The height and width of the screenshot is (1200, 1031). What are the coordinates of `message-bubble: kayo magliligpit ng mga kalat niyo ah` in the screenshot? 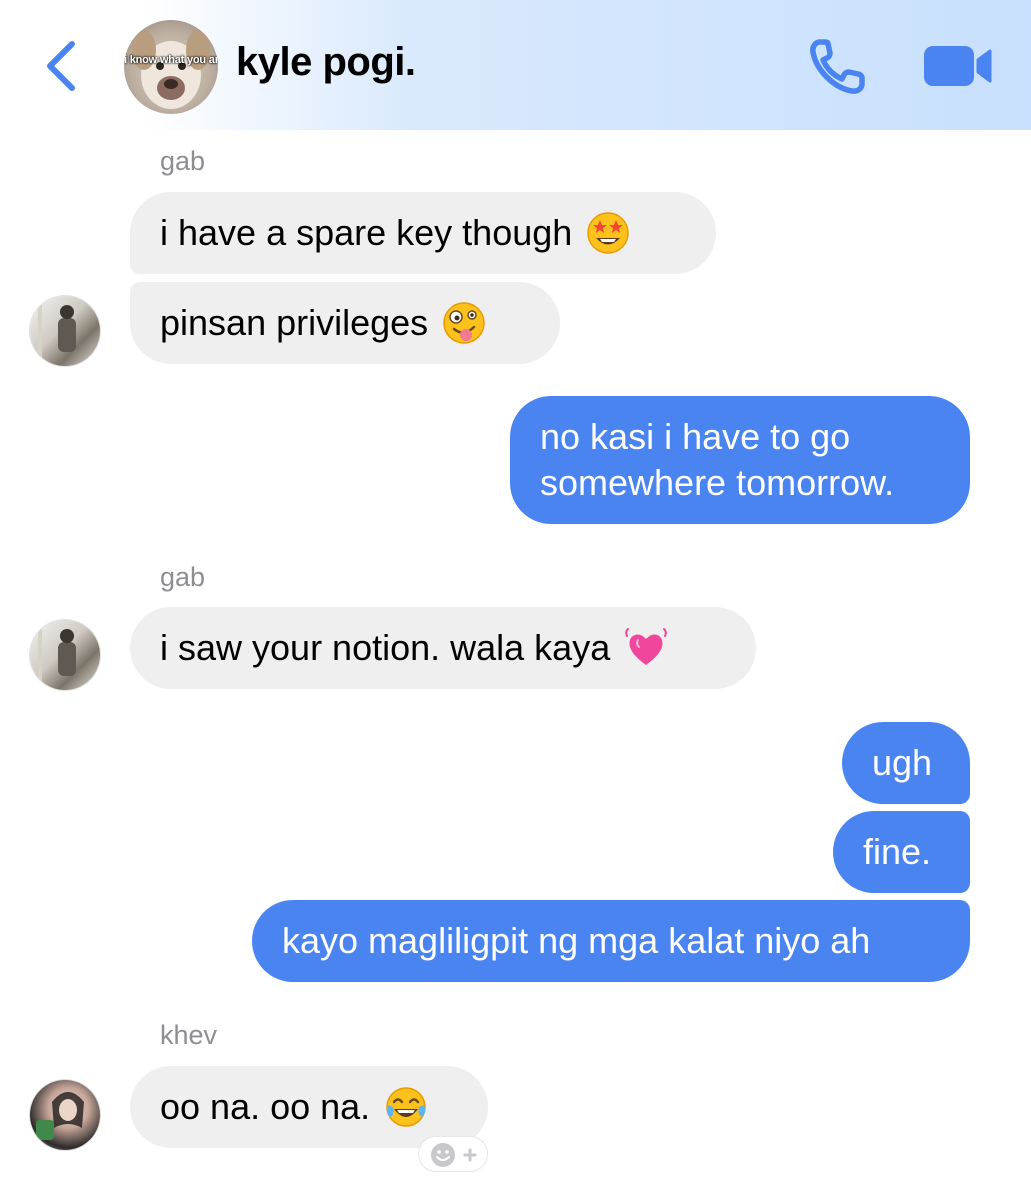 It's located at (611, 941).